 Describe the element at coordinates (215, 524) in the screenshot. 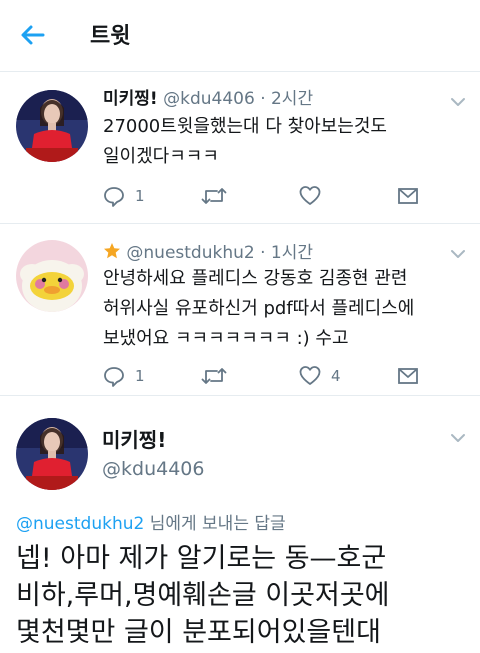

I see `reply-suffix: 님에게 보내는 답글` at that location.